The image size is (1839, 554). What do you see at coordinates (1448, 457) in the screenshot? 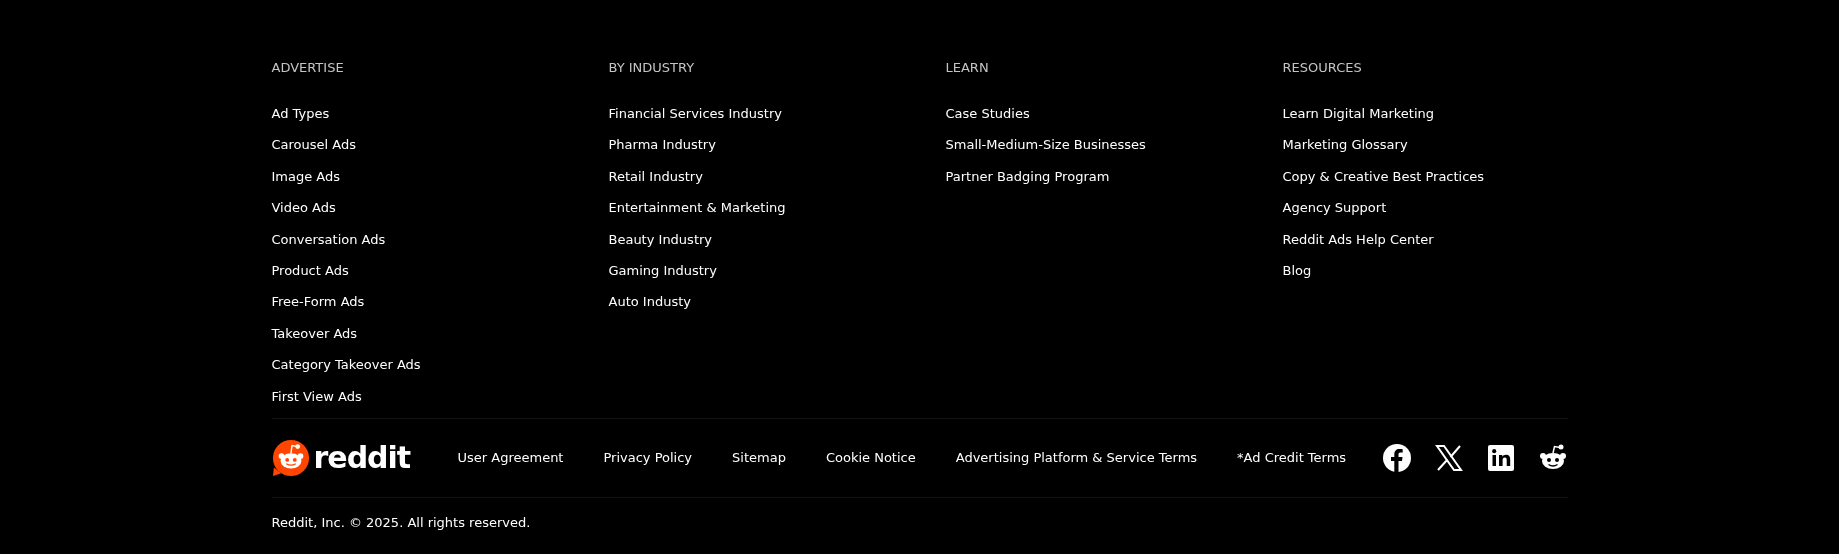
I see `x-icon` at bounding box center [1448, 457].